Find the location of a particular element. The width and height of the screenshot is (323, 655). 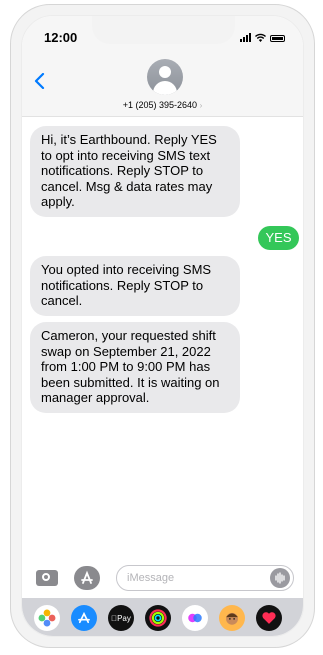

contact-chevron-icon: › is located at coordinates (201, 105).